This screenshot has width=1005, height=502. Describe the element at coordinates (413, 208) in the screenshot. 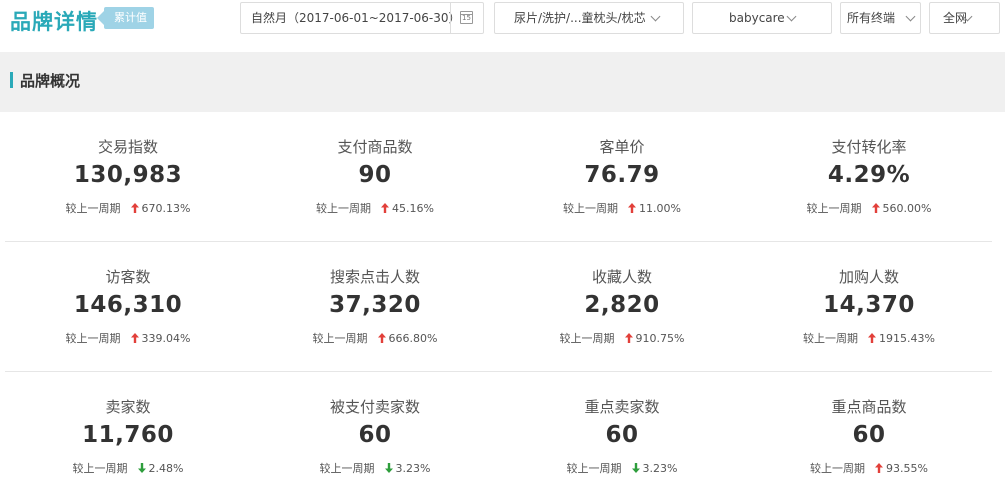

I see `metric-change: 45.16%` at that location.